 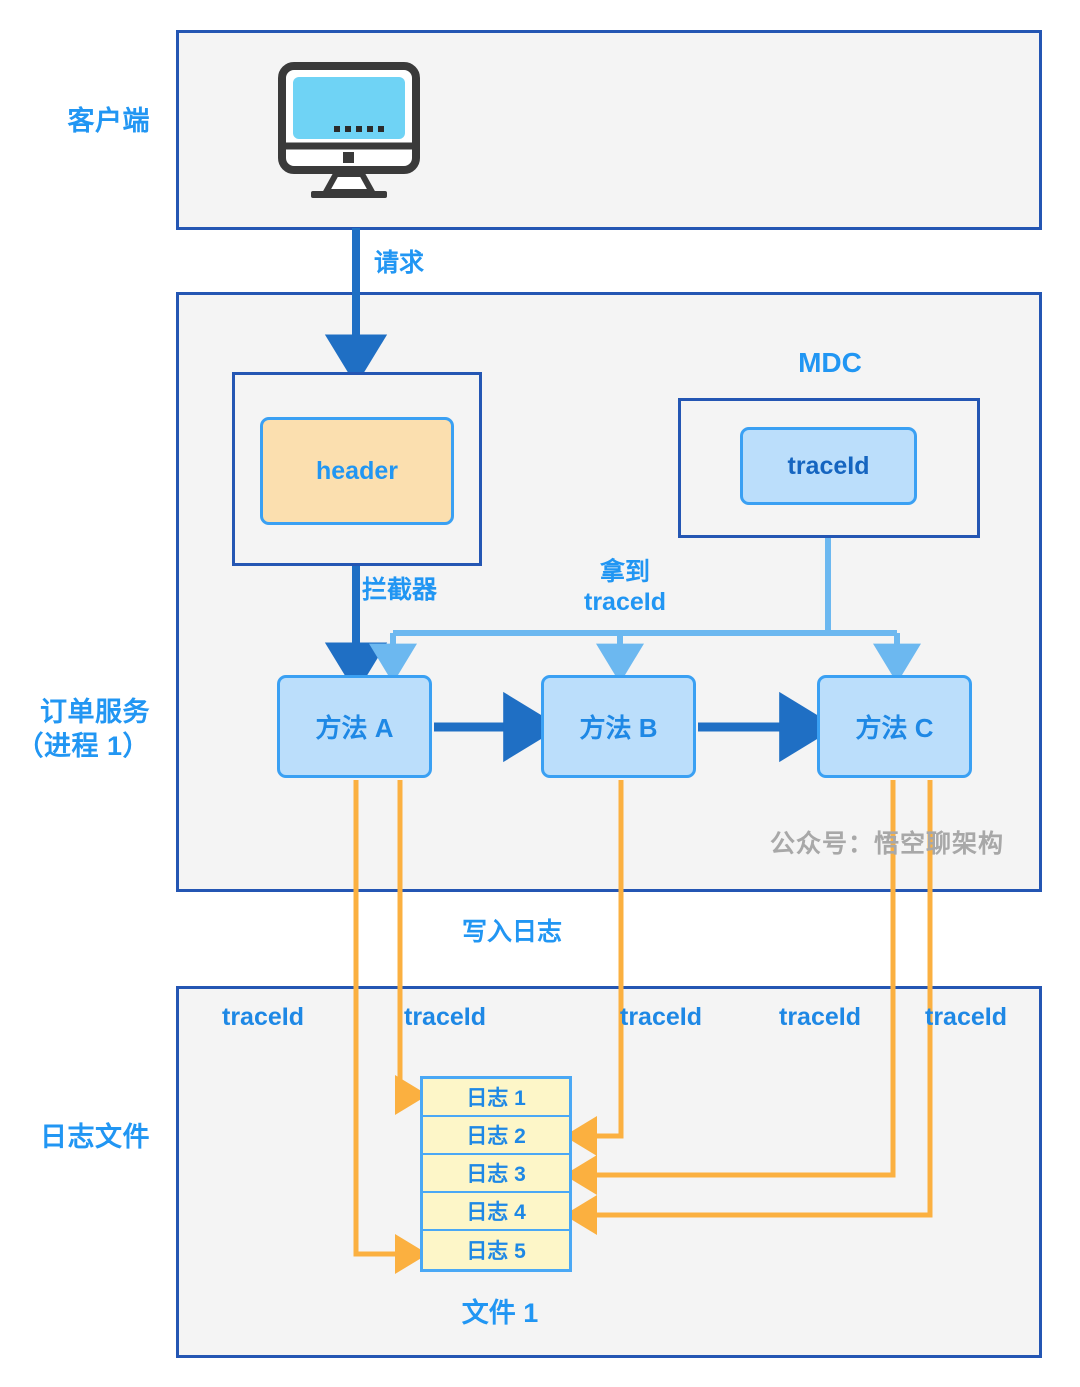 What do you see at coordinates (95, 1137) in the screenshot?
I see `row-label-log-file: 日志文件` at bounding box center [95, 1137].